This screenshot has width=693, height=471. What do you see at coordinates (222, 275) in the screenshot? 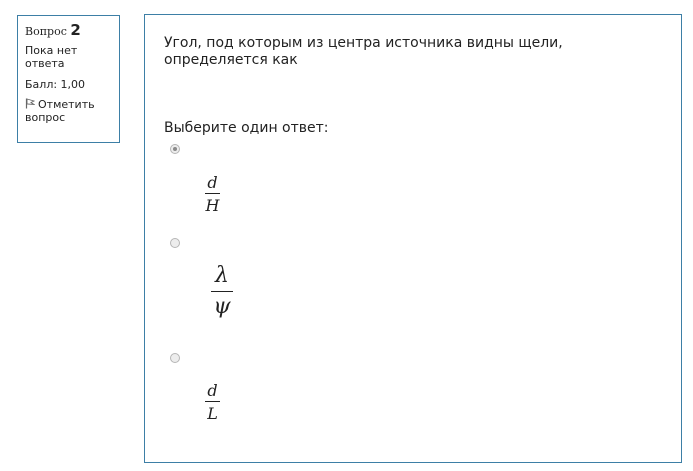
I see `answer-2-numerator: λ` at bounding box center [222, 275].